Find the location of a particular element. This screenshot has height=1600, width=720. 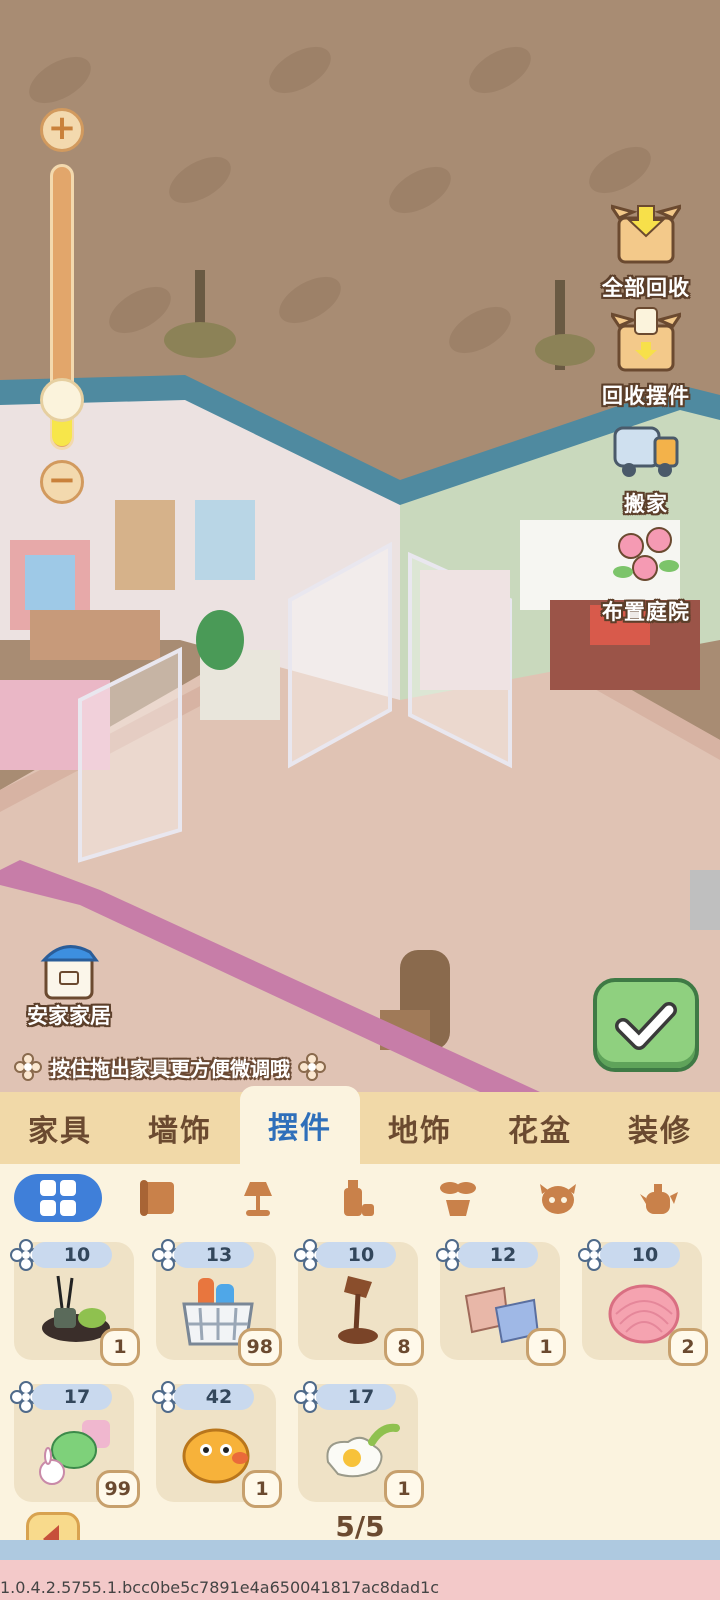

drag-hint-text: 按住拖出家具更方便微调哦 is located at coordinates (170, 1068).